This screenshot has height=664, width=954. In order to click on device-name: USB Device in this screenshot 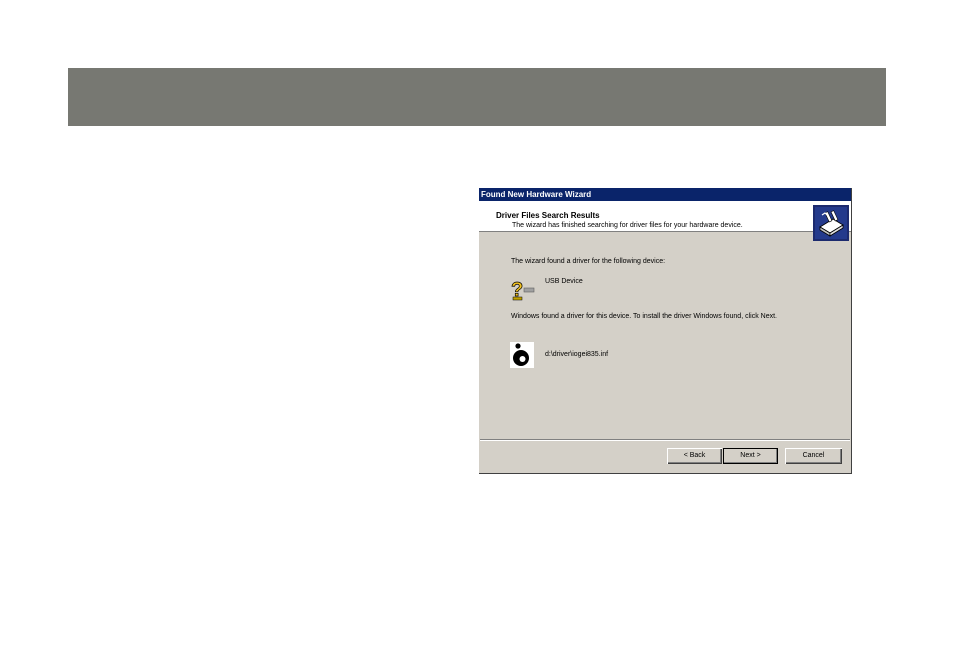, I will do `click(564, 281)`.